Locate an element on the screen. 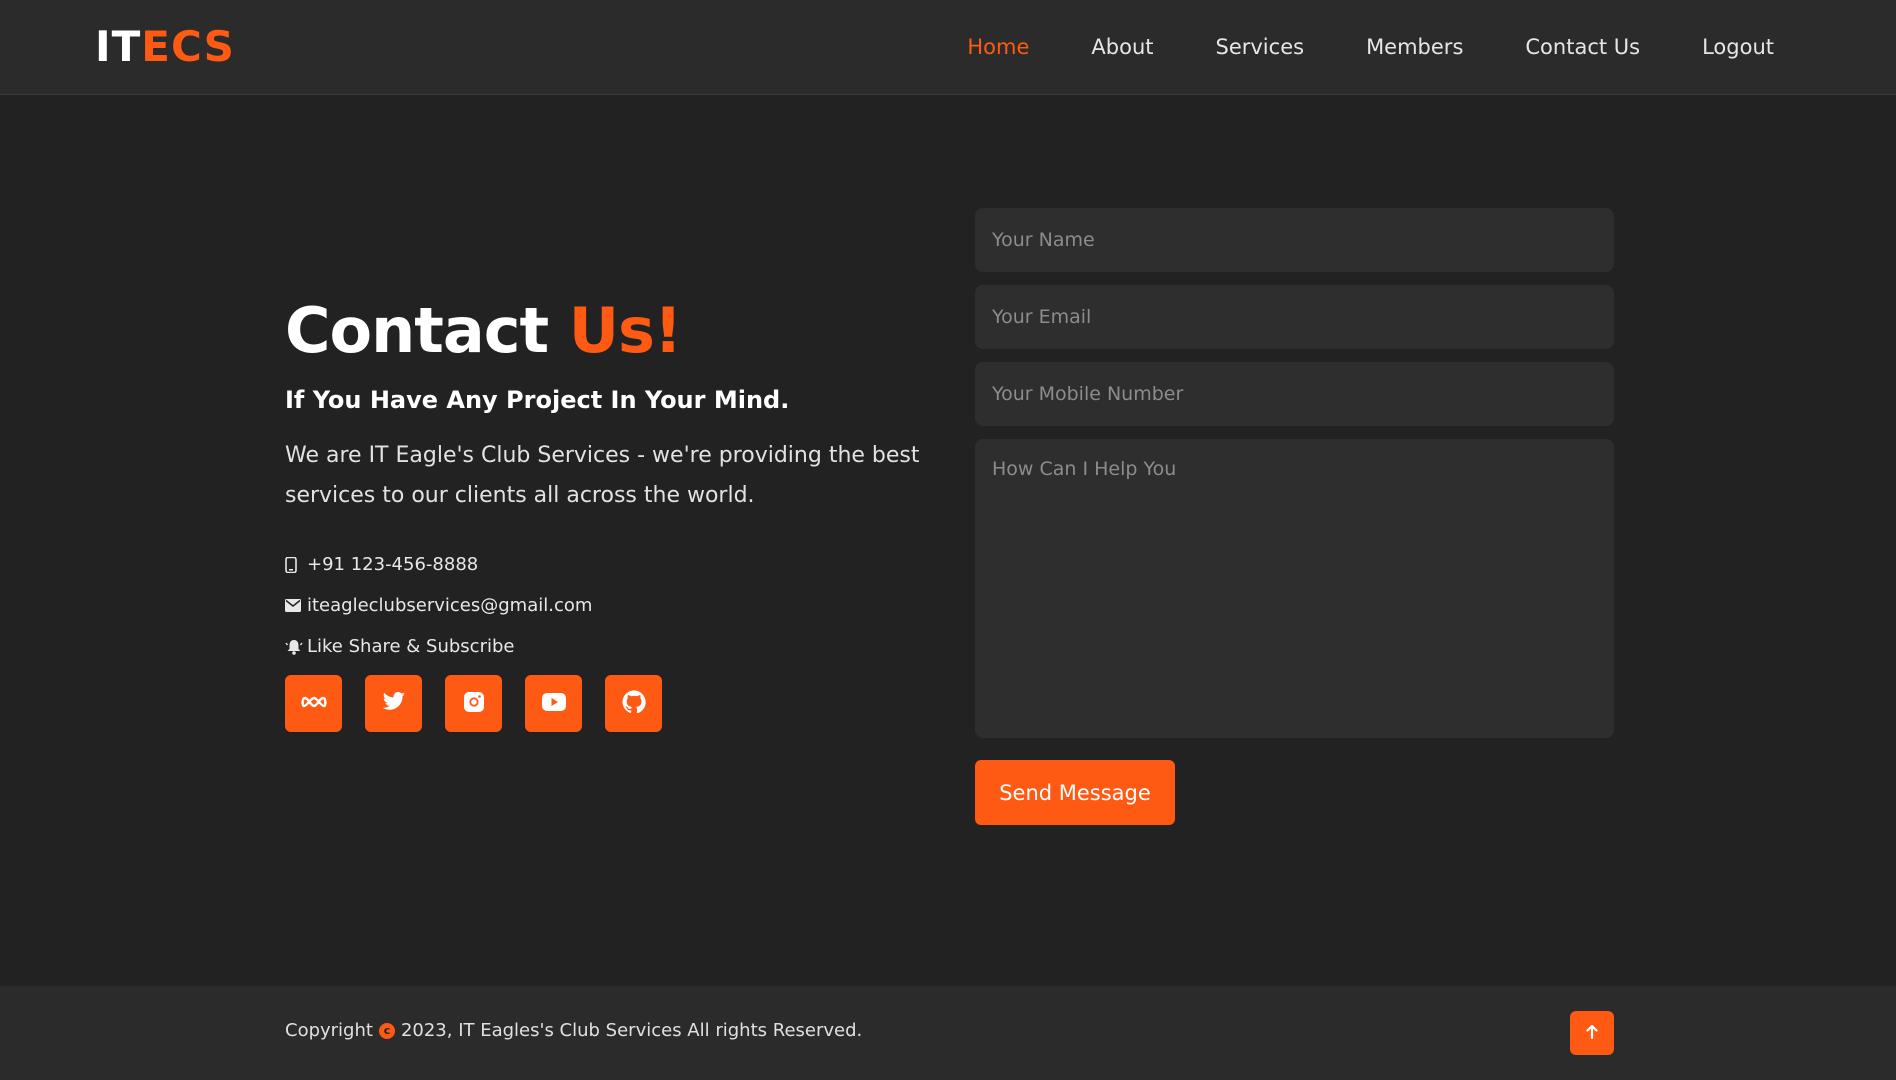 Image resolution: width=1896 pixels, height=1080 pixels. email-row: iteagleclubservices@gmail.com is located at coordinates (615, 605).